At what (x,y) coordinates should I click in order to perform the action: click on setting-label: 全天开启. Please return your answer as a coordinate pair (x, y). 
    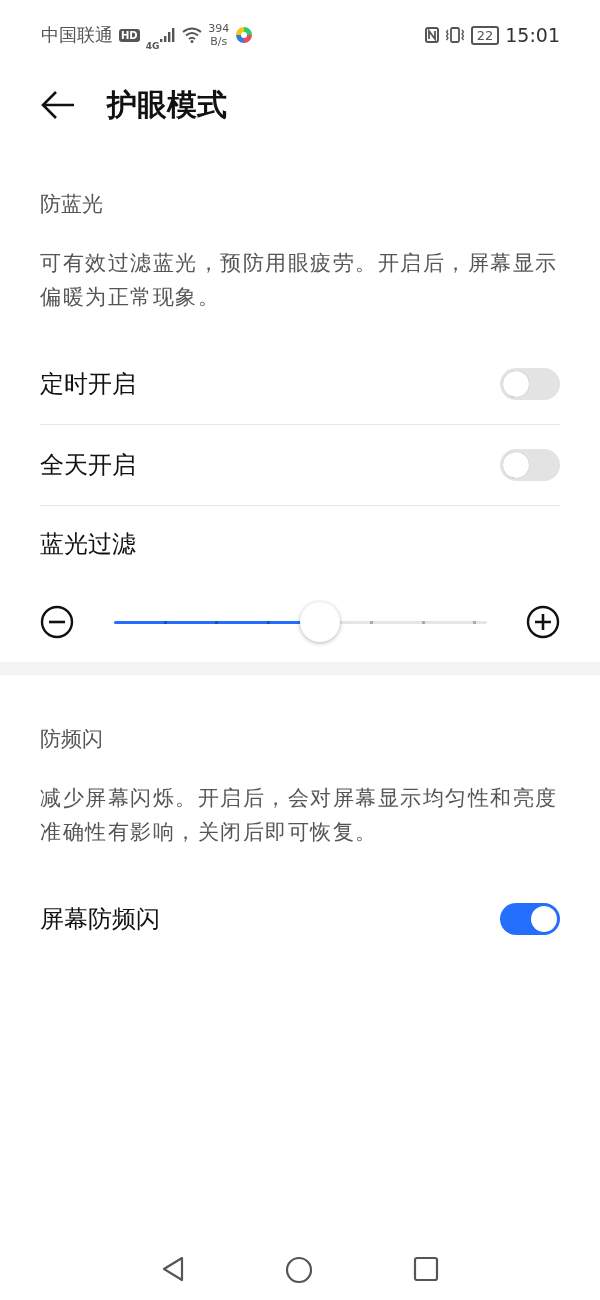
    Looking at the image, I should click on (88, 465).